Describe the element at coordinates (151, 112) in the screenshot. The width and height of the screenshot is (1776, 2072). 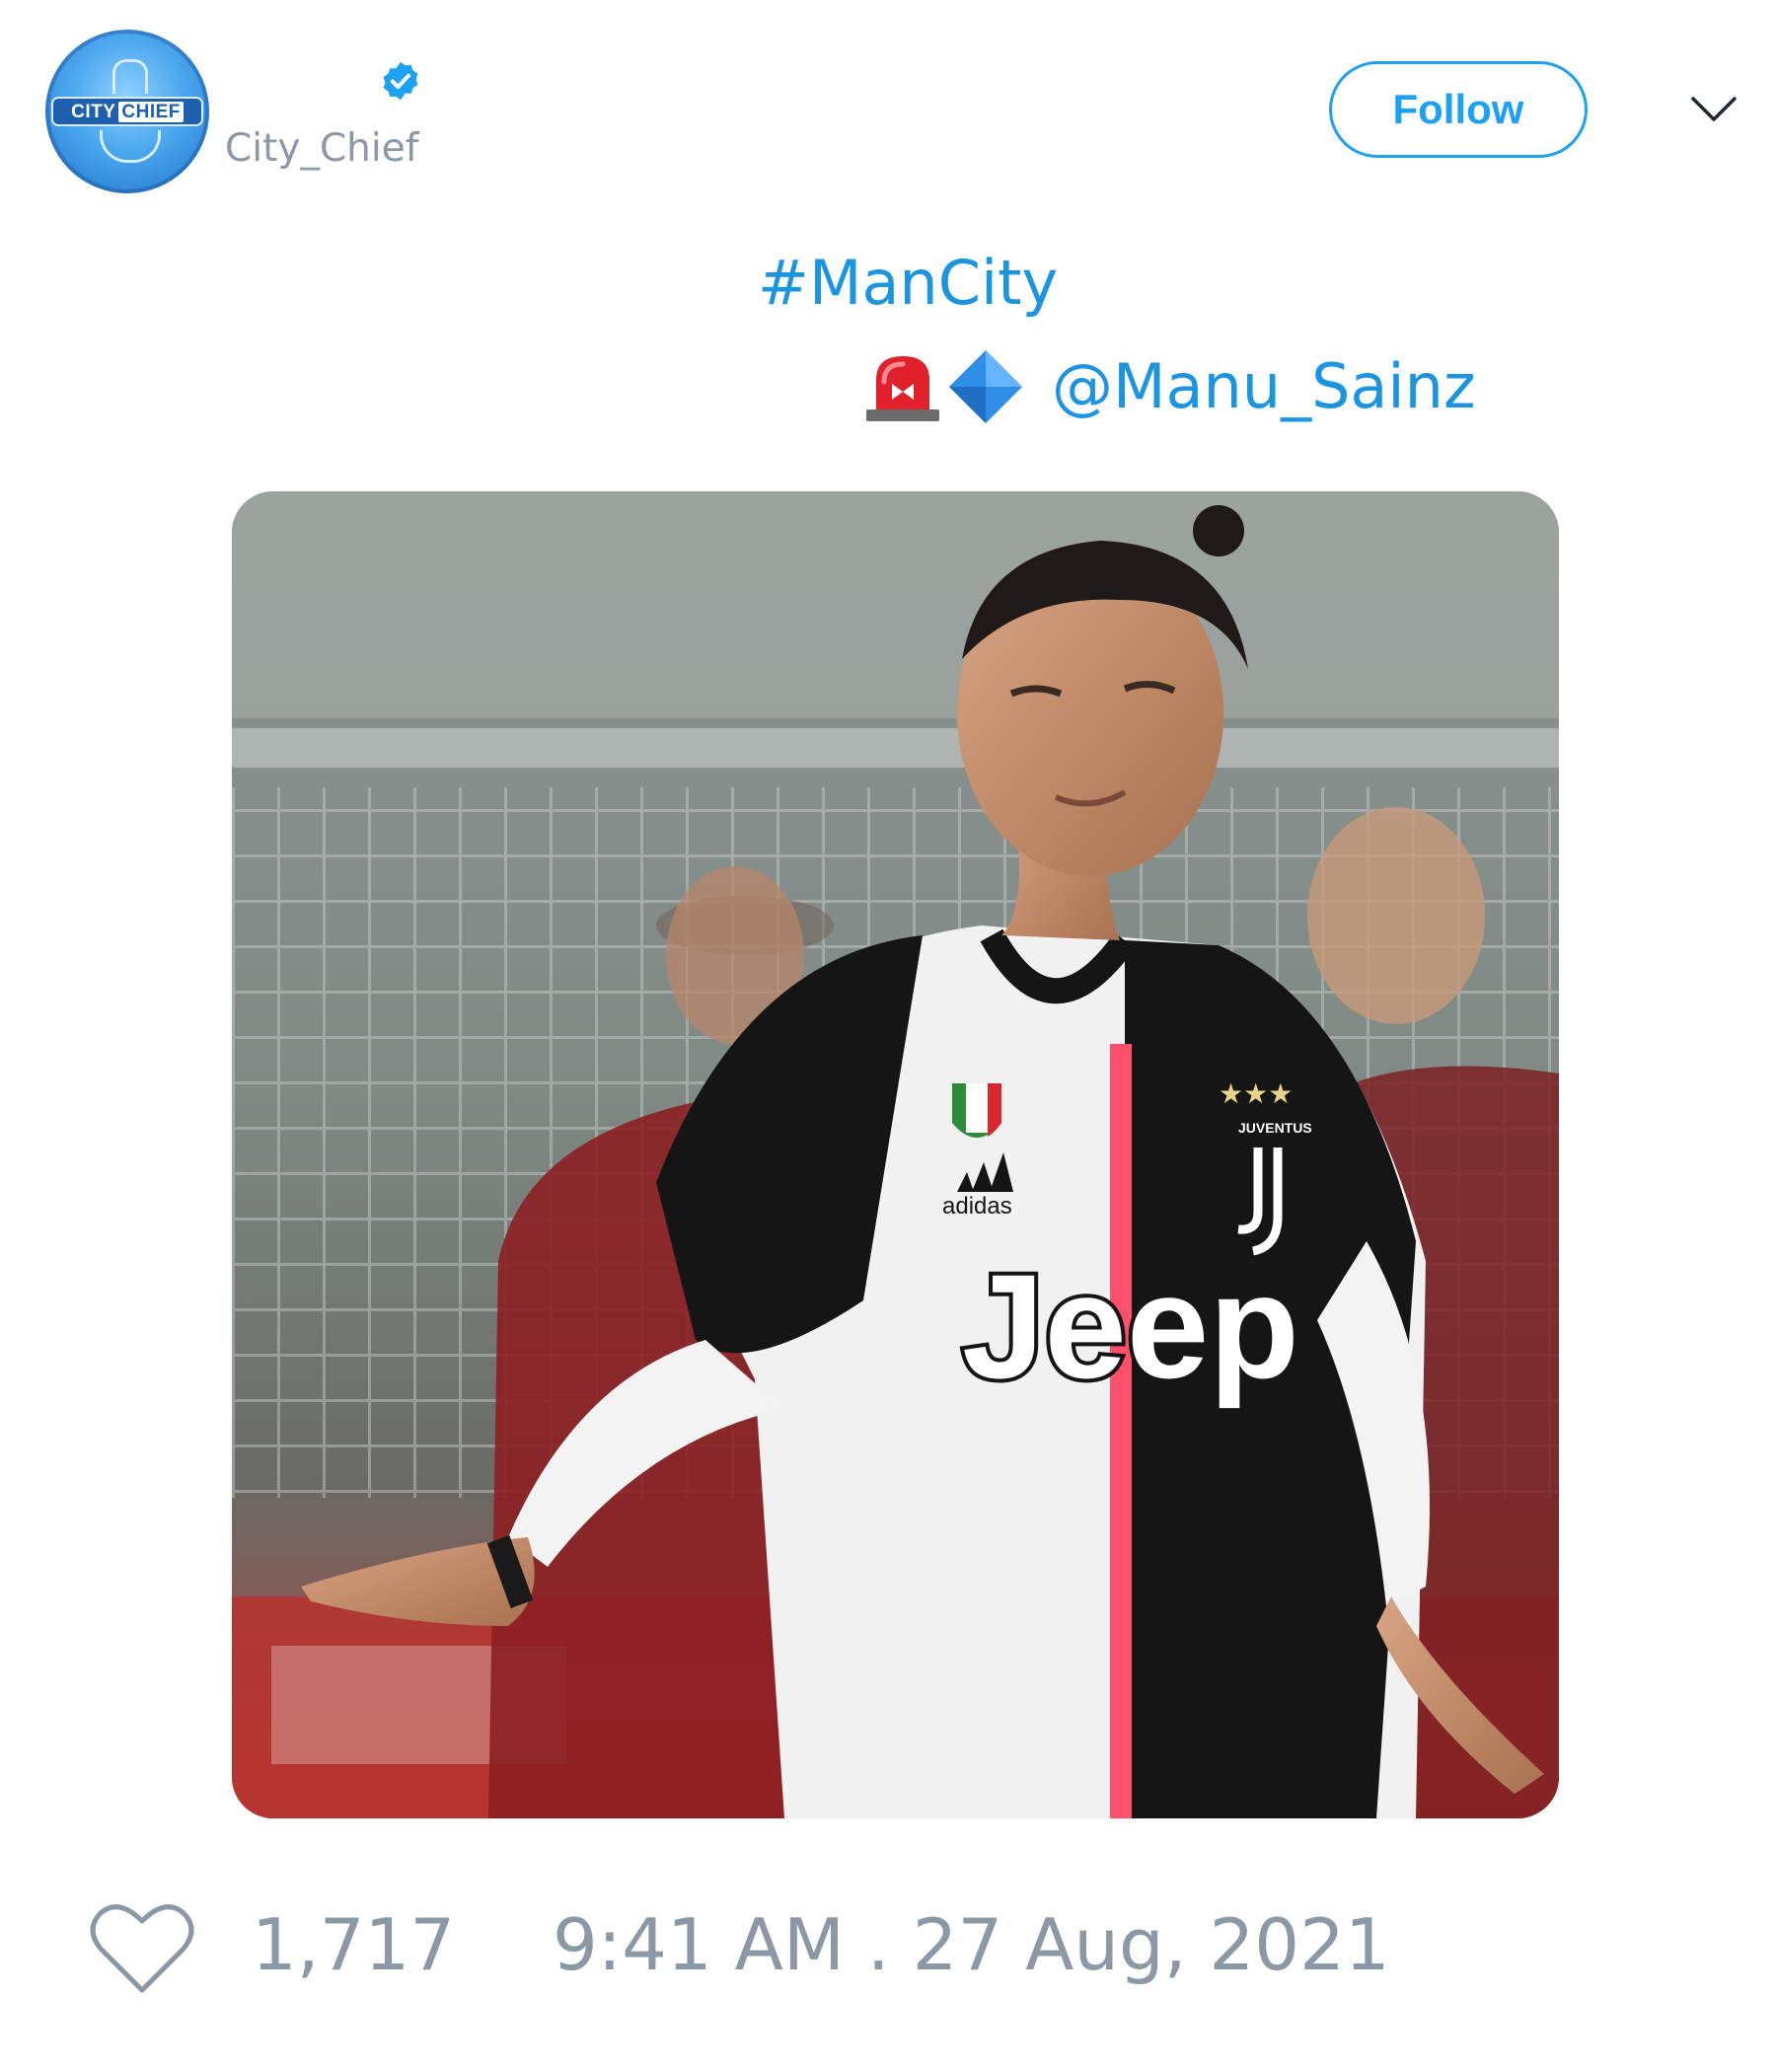
I see `avatar-logo-word-2: CHIEF` at that location.